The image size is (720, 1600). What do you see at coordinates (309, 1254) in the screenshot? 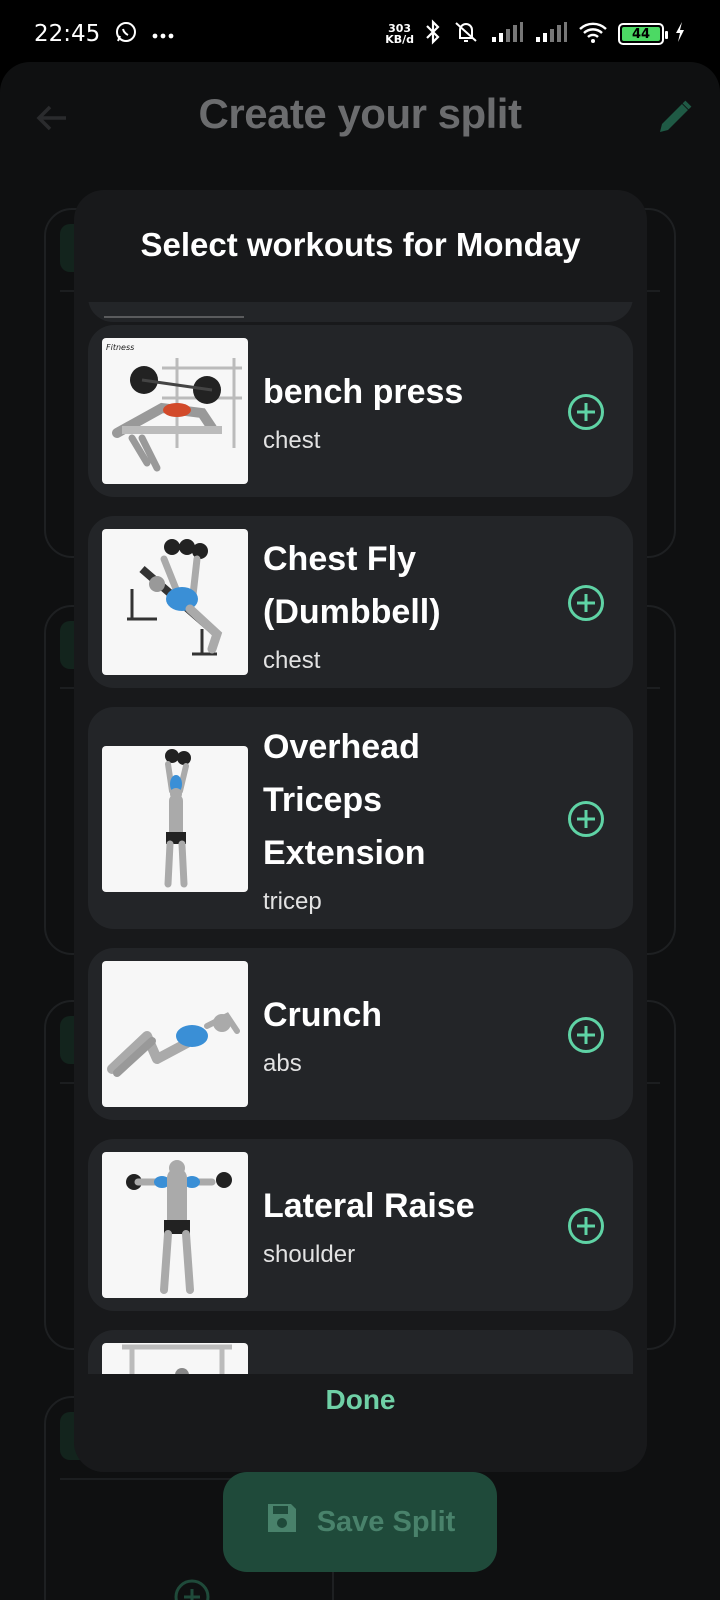
I see `workout-muscle: shoulder` at bounding box center [309, 1254].